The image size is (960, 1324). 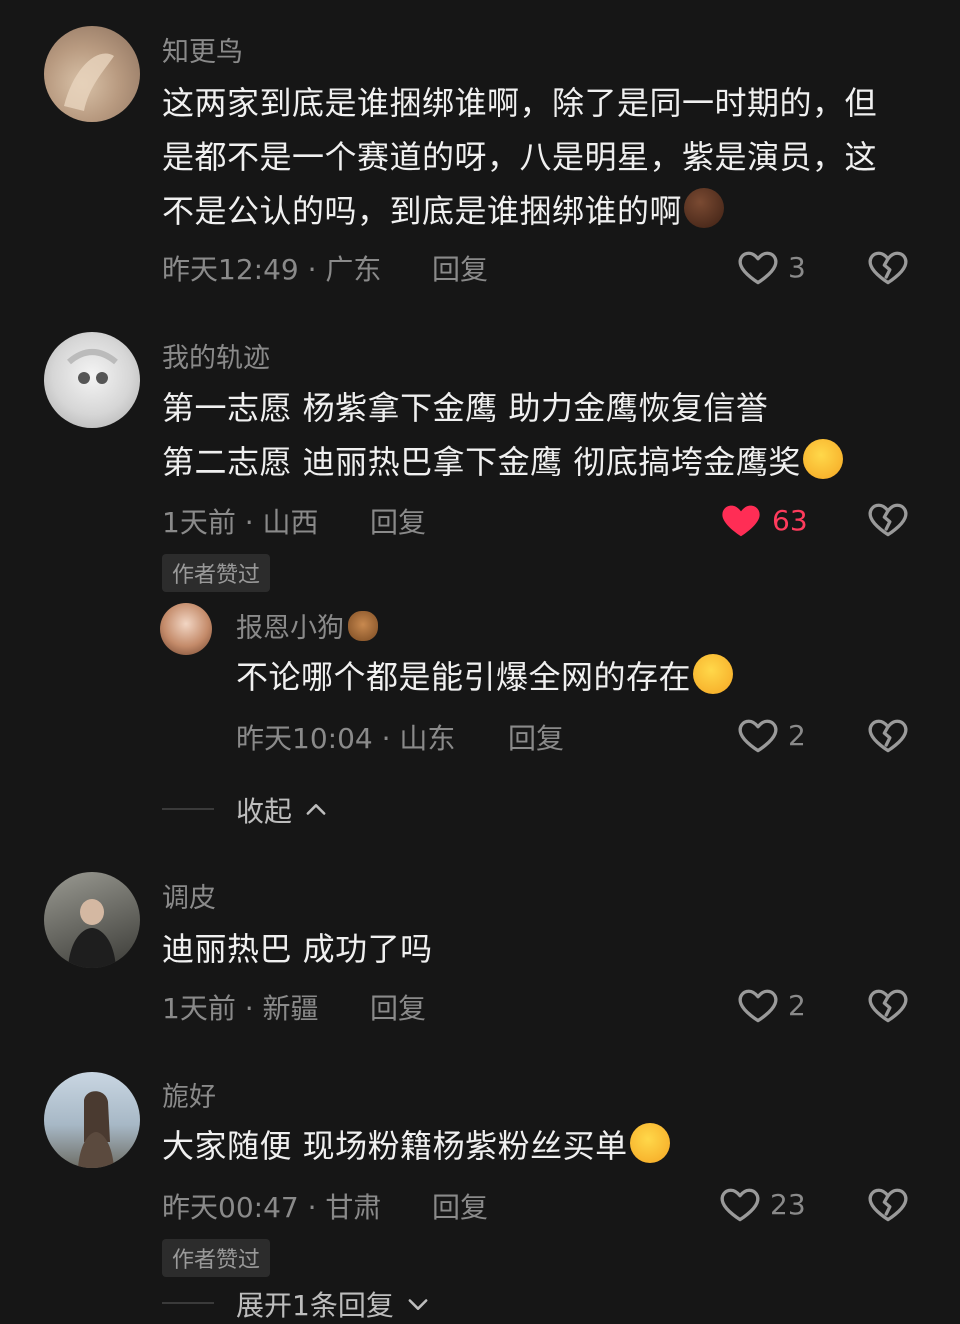 What do you see at coordinates (290, 628) in the screenshot?
I see `username-text: 报恩小狗` at bounding box center [290, 628].